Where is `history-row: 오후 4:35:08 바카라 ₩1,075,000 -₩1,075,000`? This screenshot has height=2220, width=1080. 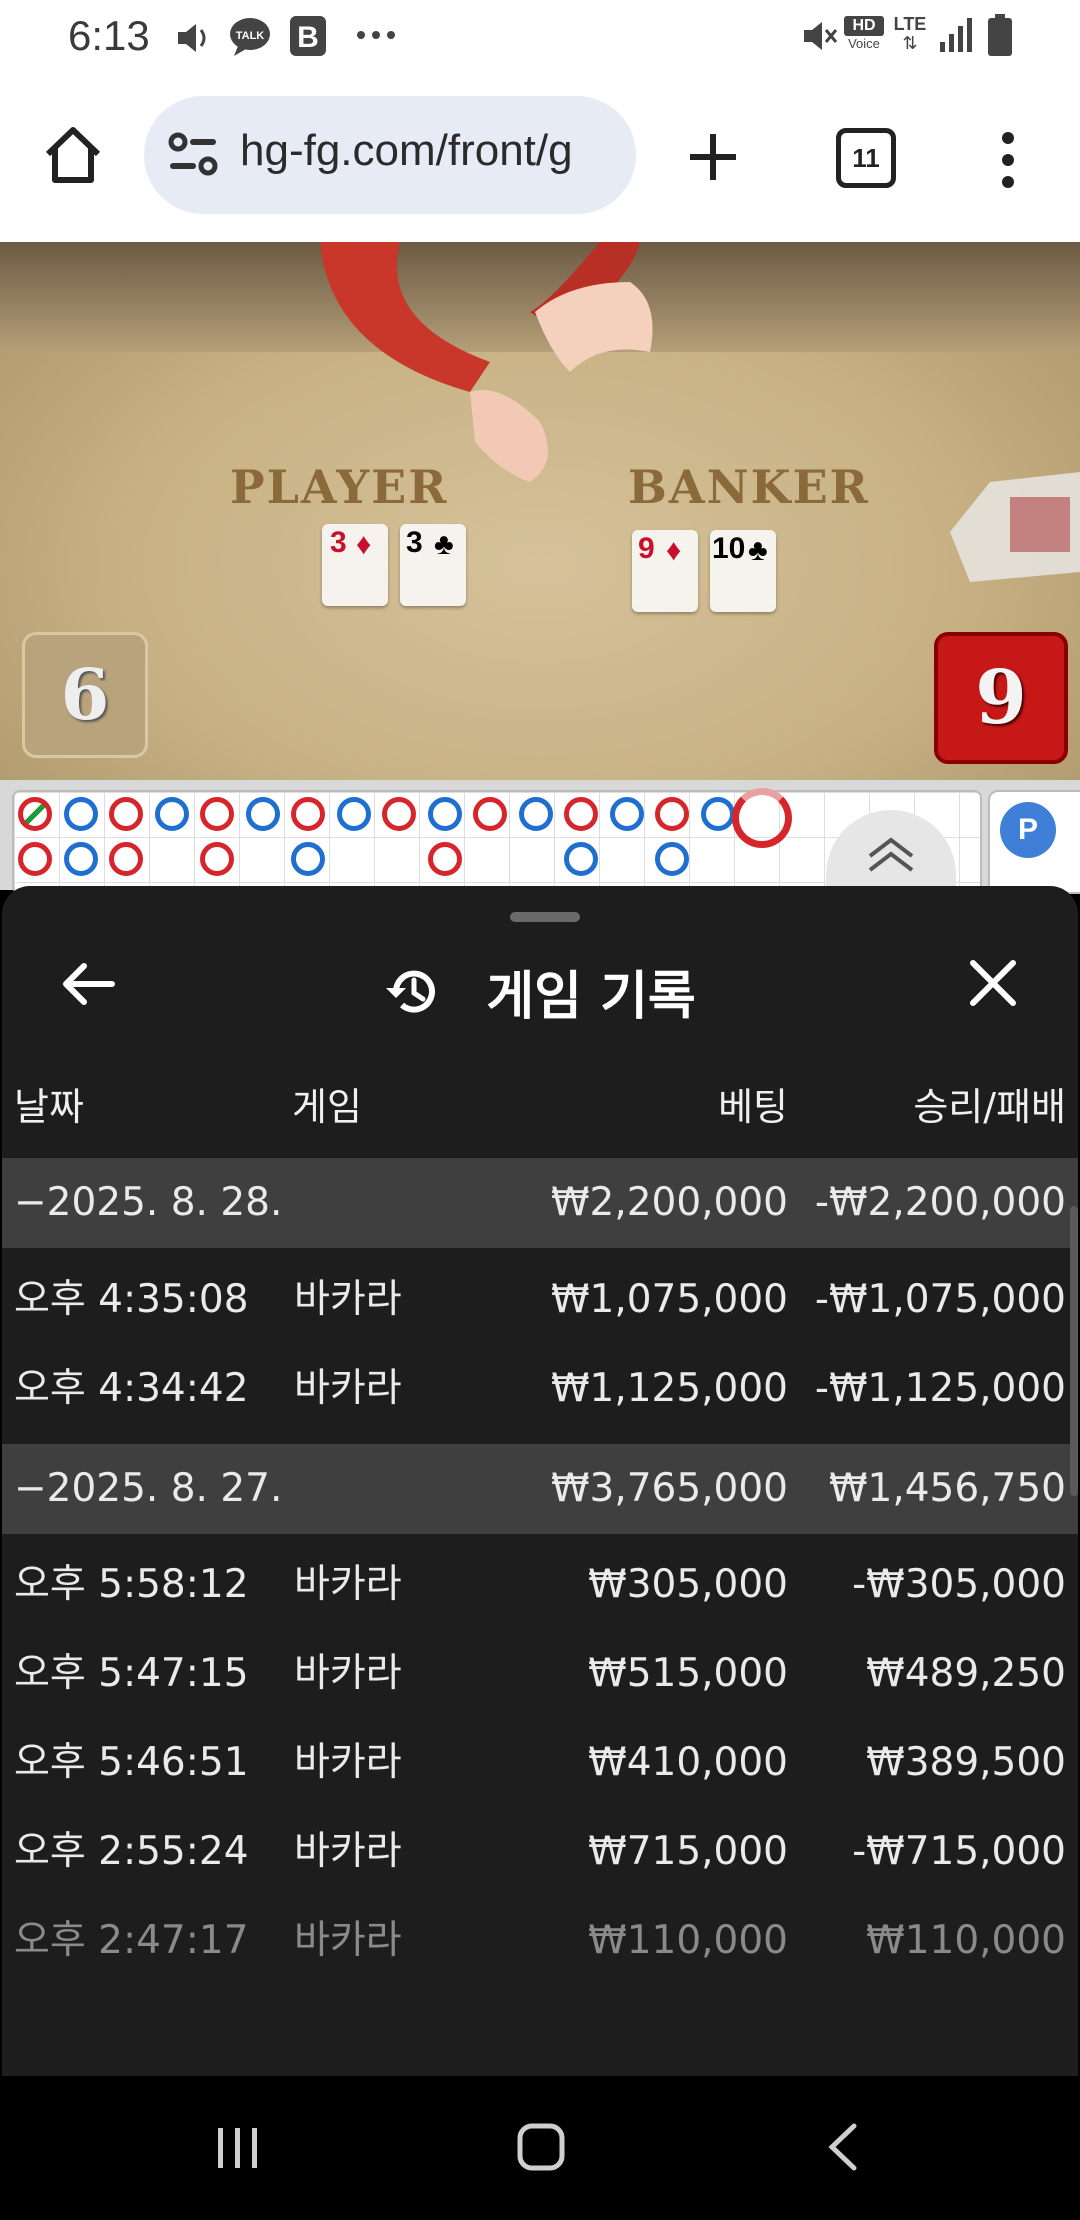 history-row: 오후 4:35:08 바카라 ₩1,075,000 -₩1,075,000 is located at coordinates (540, 1300).